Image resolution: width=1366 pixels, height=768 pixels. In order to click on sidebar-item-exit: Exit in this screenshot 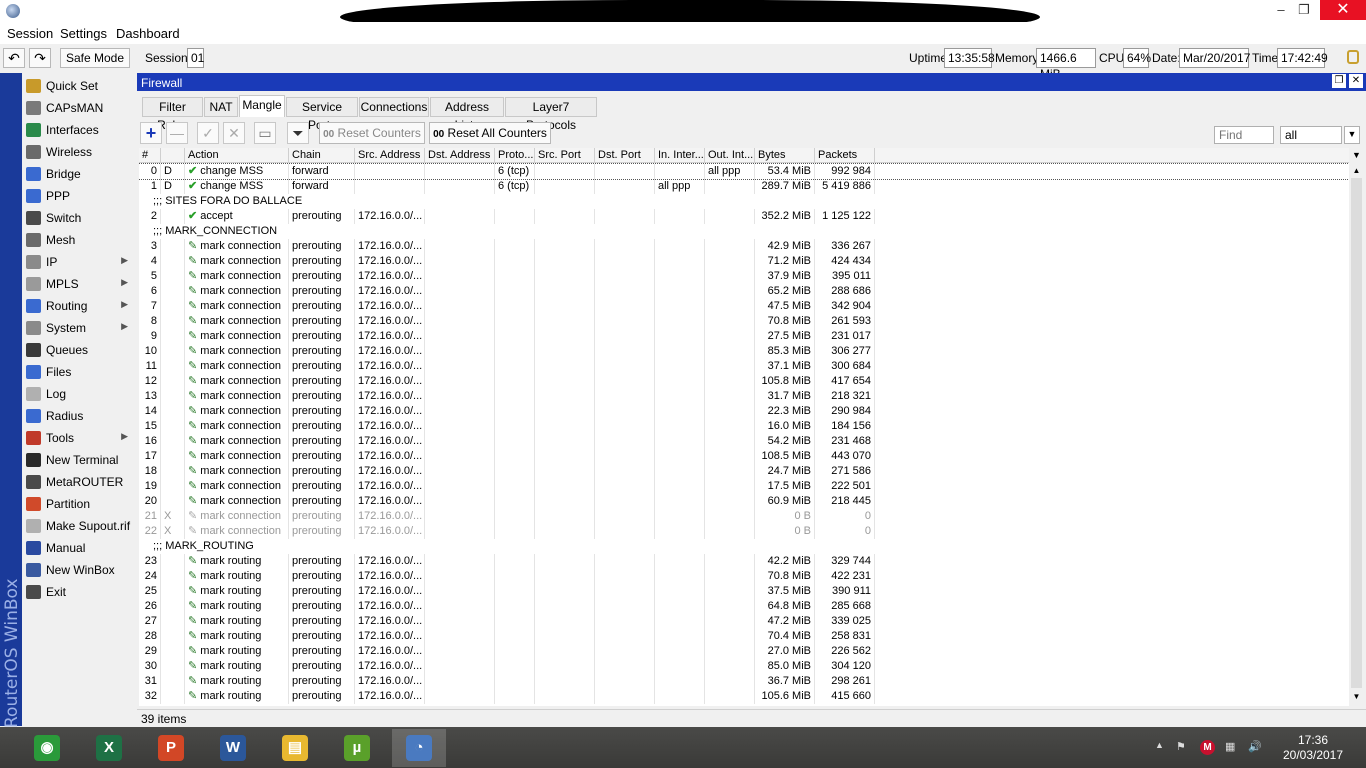, I will do `click(79, 592)`.